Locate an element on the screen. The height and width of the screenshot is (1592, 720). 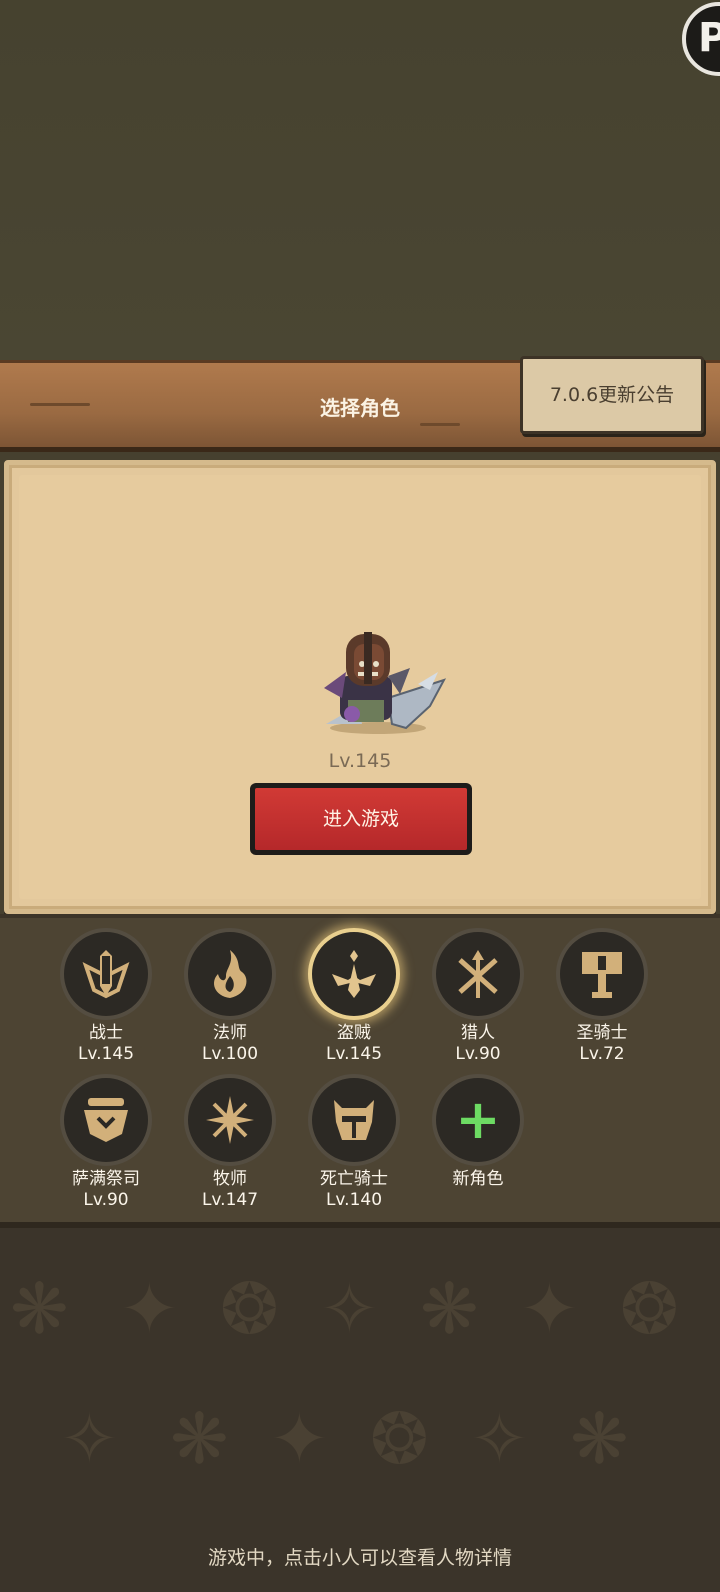
crossed-arrows-icon is located at coordinates (478, 974).